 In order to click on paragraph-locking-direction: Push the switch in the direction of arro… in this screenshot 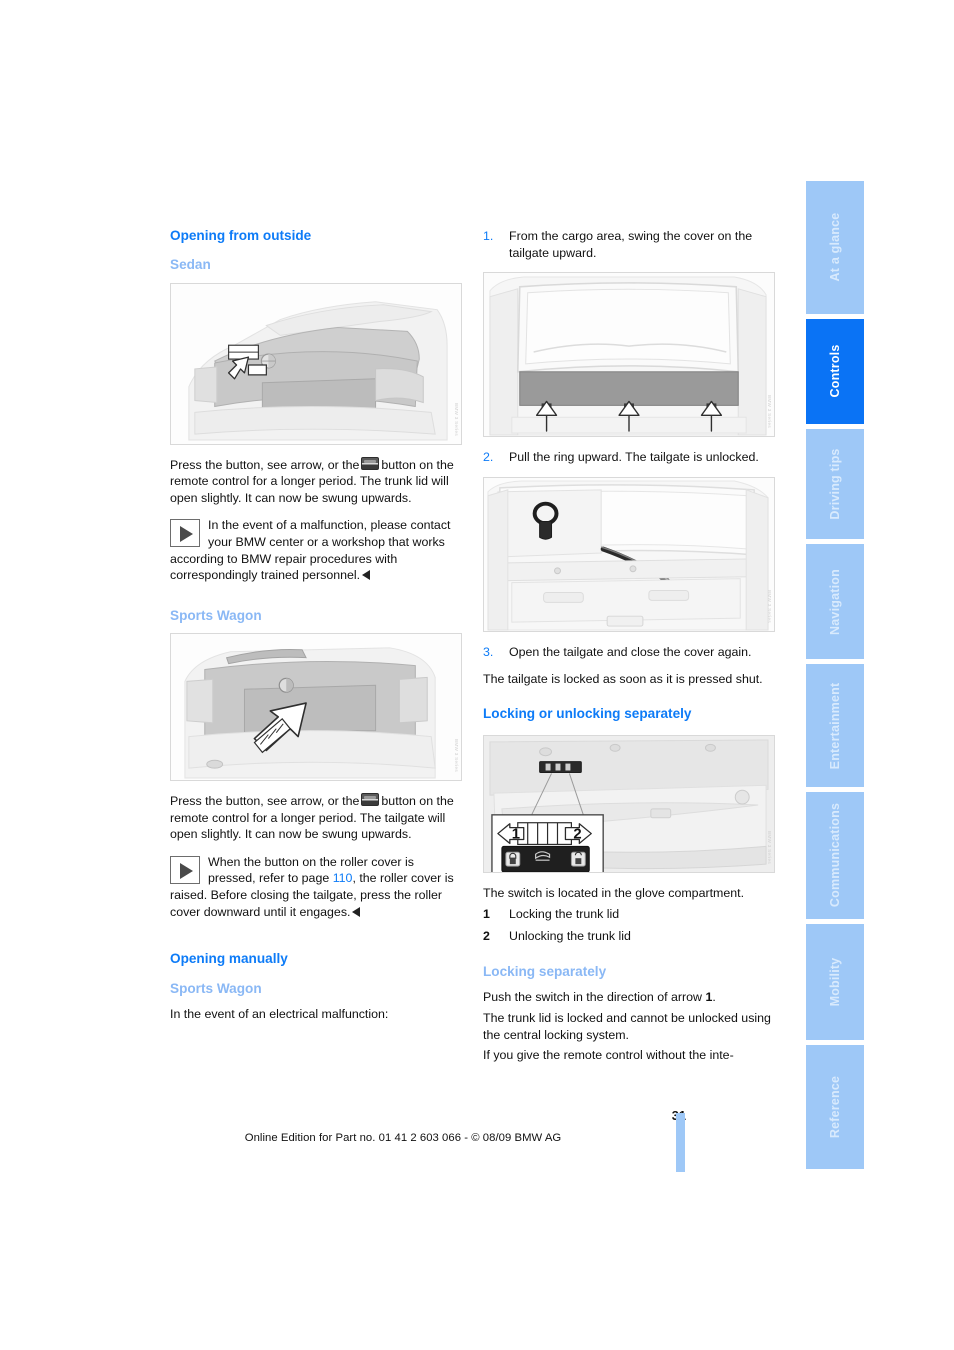, I will do `click(629, 997)`.